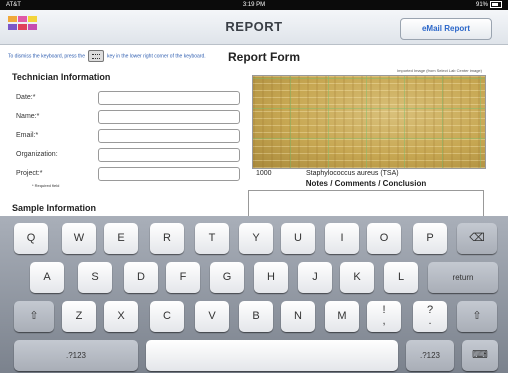 The height and width of the screenshot is (373, 508). What do you see at coordinates (477, 316) in the screenshot?
I see `shift-key-right: ⇧` at bounding box center [477, 316].